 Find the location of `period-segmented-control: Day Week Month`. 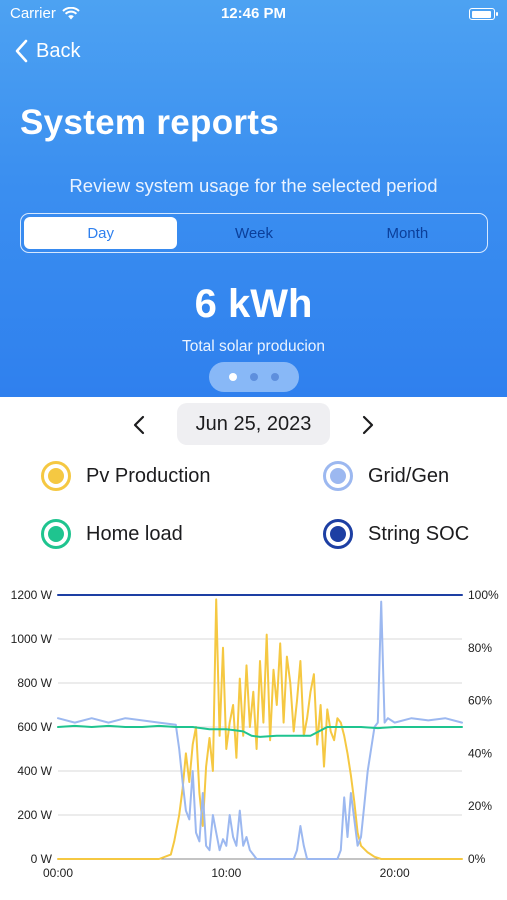

period-segmented-control: Day Week Month is located at coordinates (254, 233).